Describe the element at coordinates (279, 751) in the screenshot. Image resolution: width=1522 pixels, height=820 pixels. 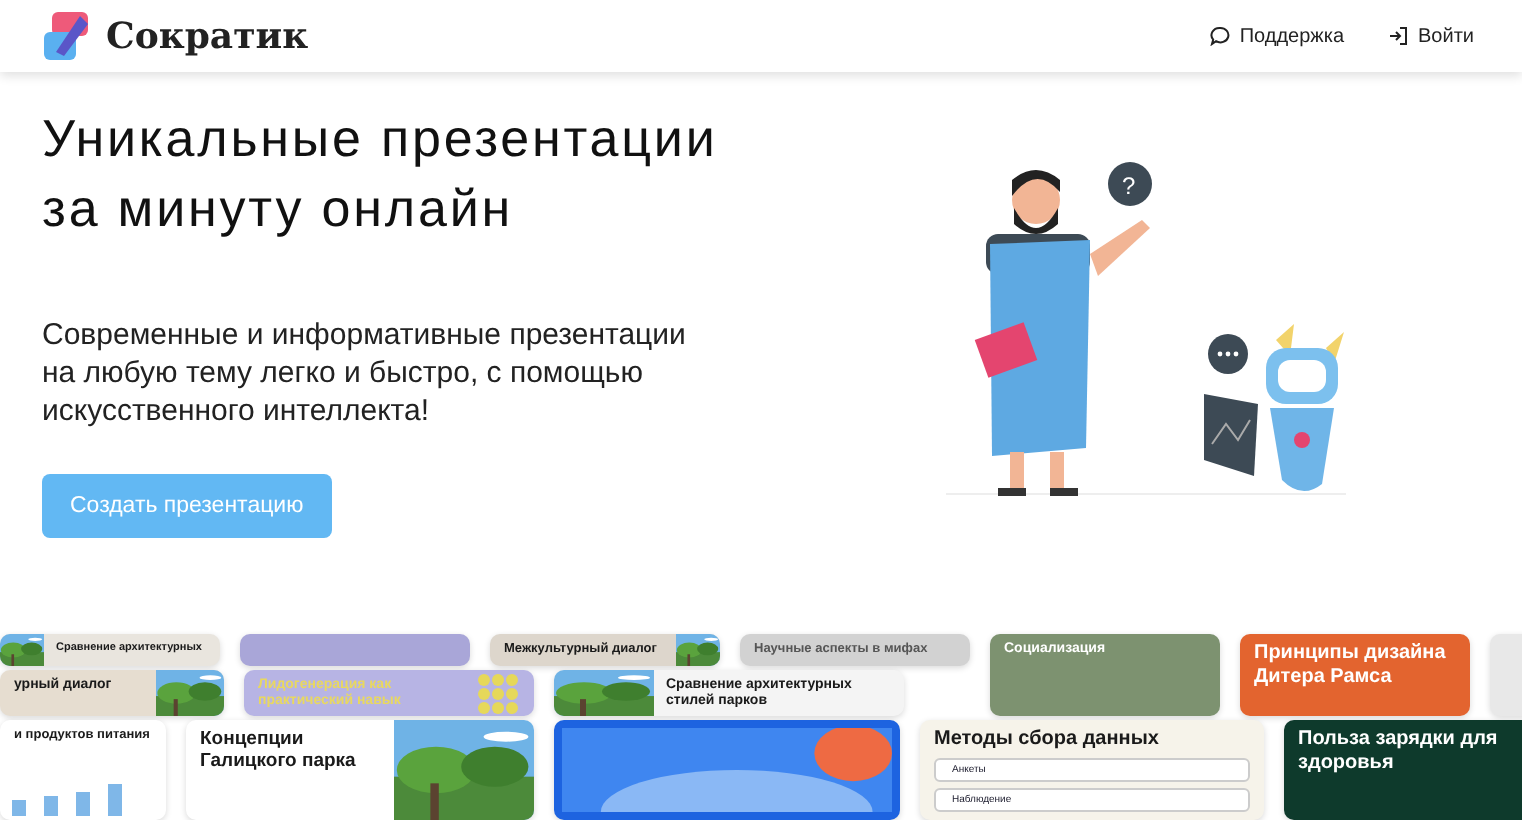
I see `slide-title: Концепции Галицкого парка` at that location.